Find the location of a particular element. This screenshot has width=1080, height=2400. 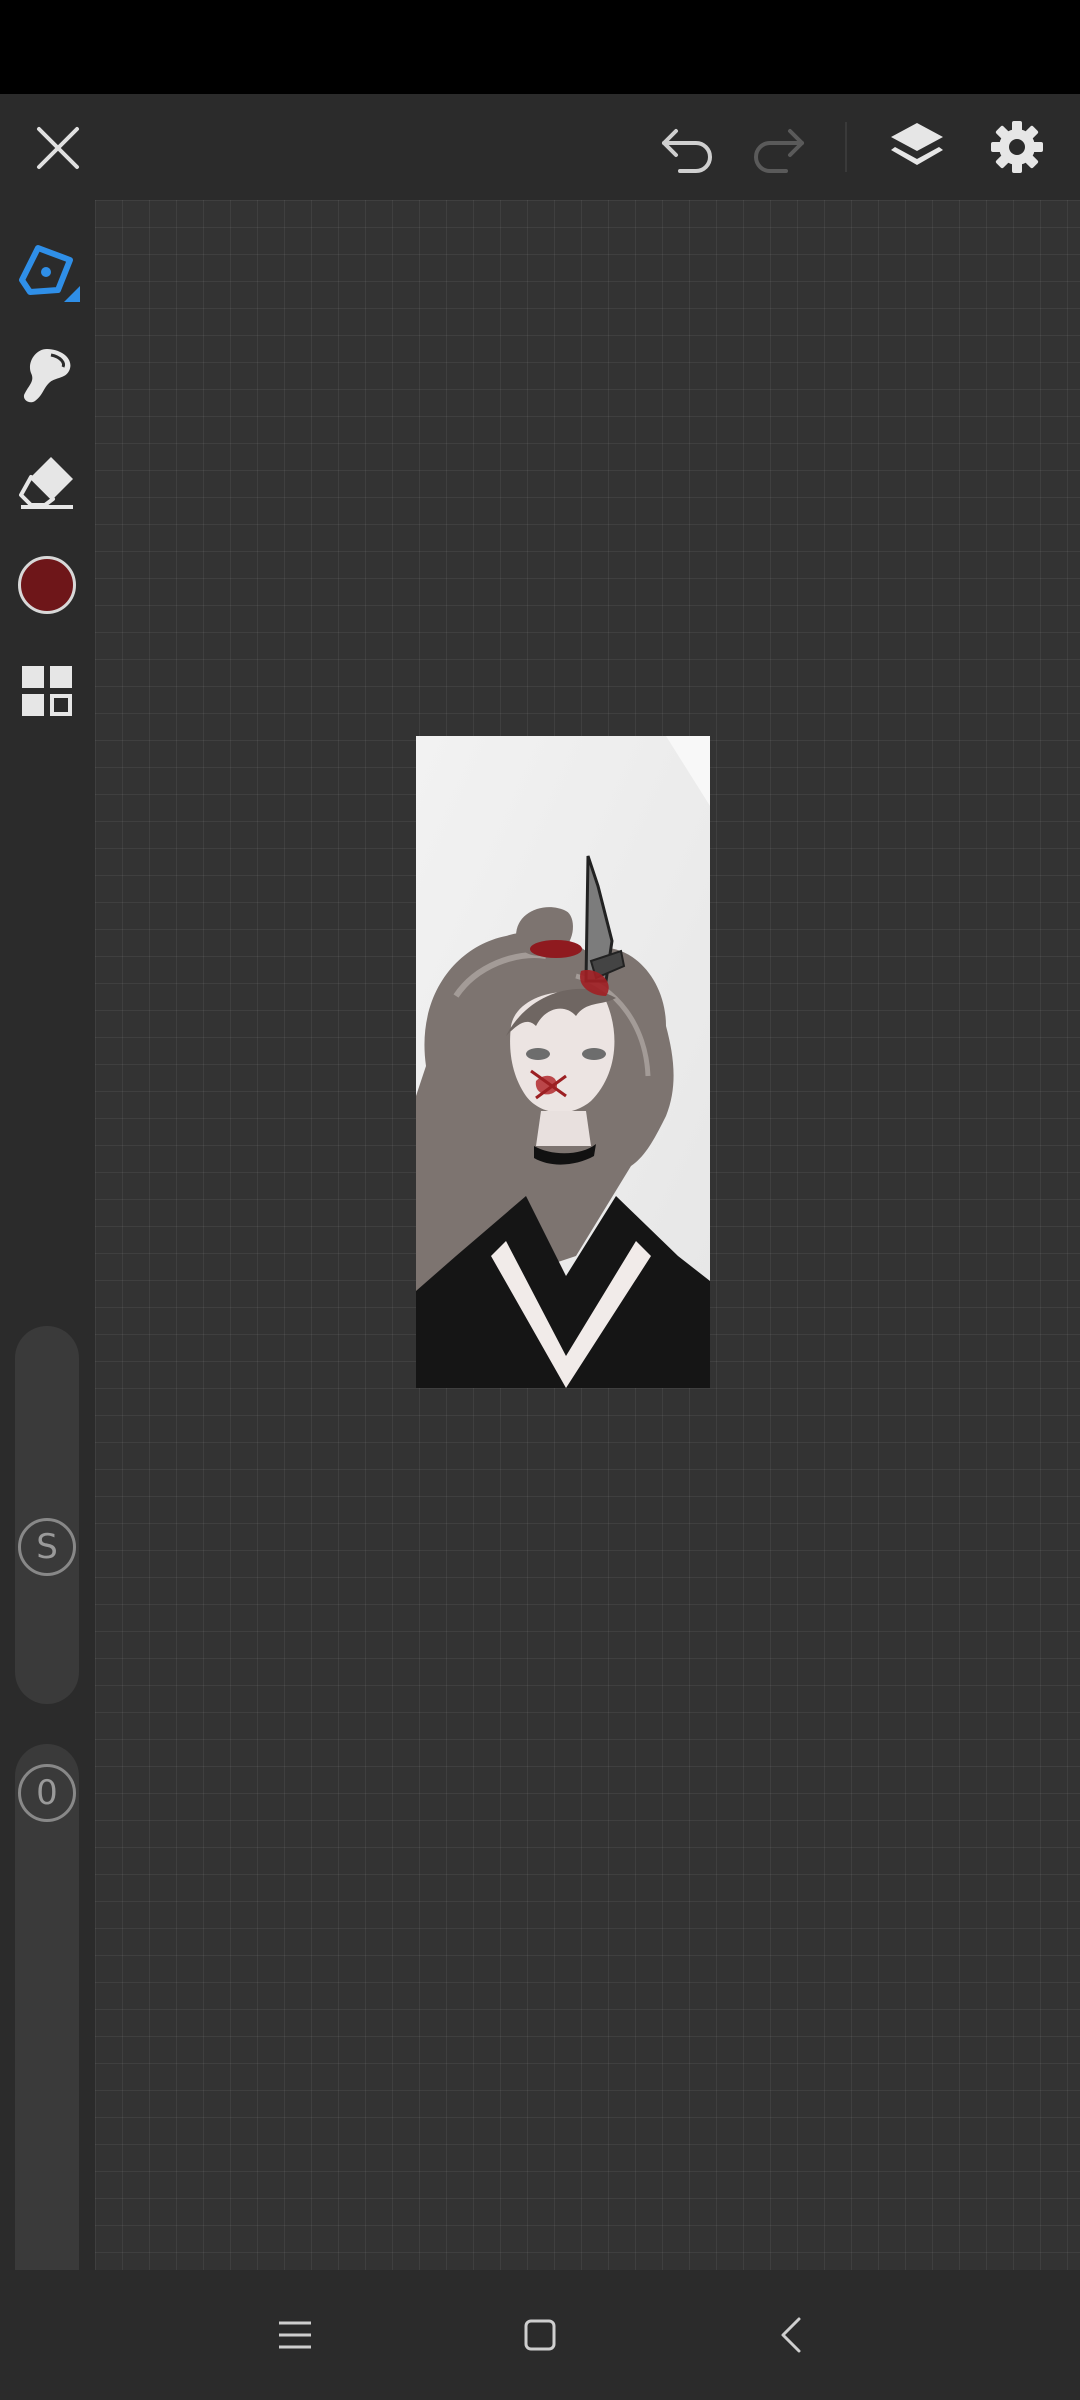

artwork-illustration is located at coordinates (563, 1062).